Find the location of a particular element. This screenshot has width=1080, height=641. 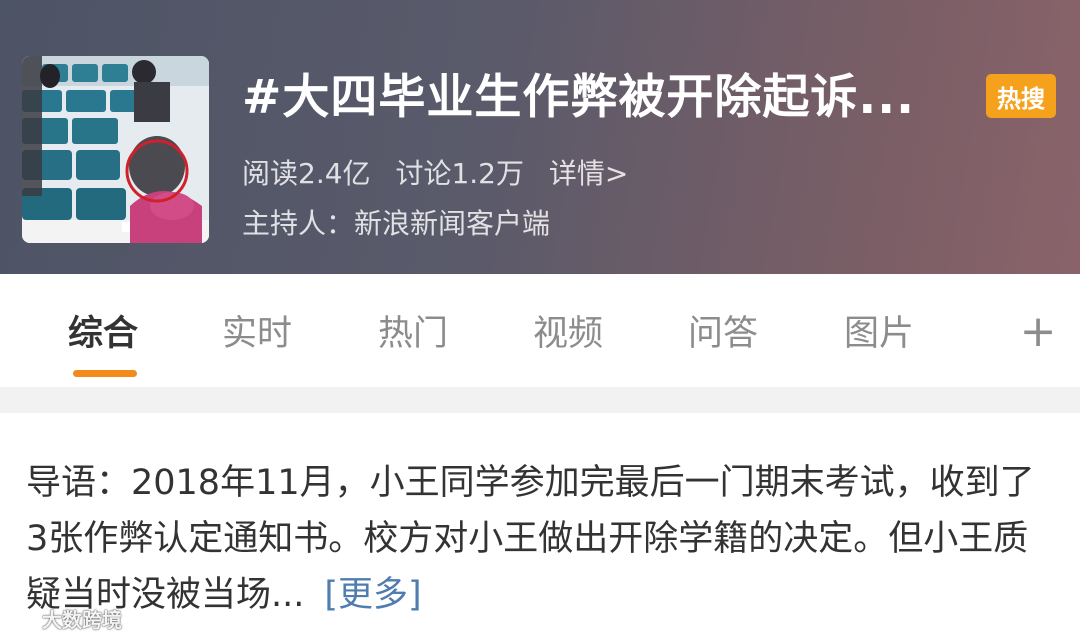

section-divider is located at coordinates (540, 400).